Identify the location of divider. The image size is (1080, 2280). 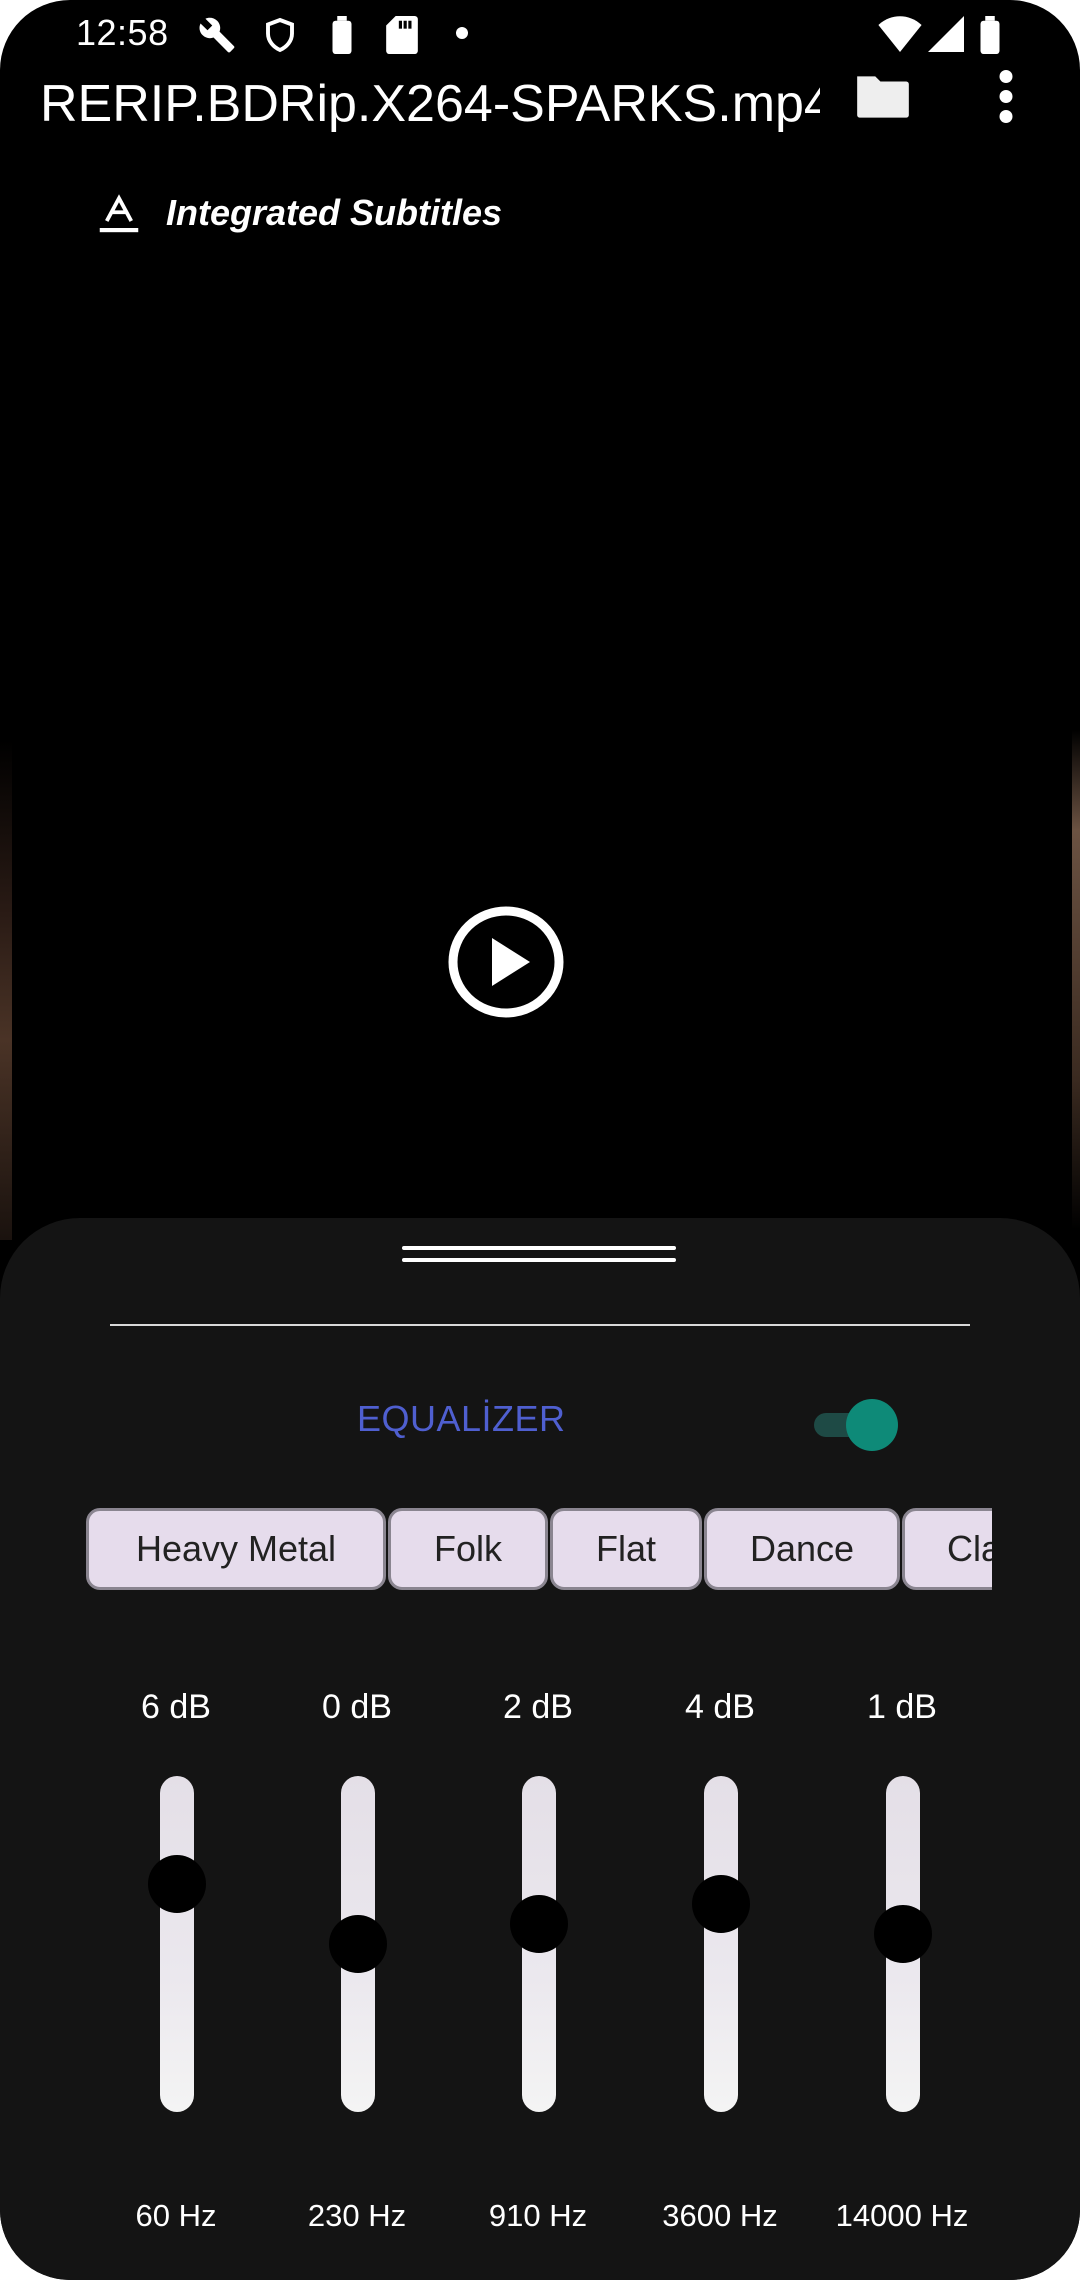
(540, 1325).